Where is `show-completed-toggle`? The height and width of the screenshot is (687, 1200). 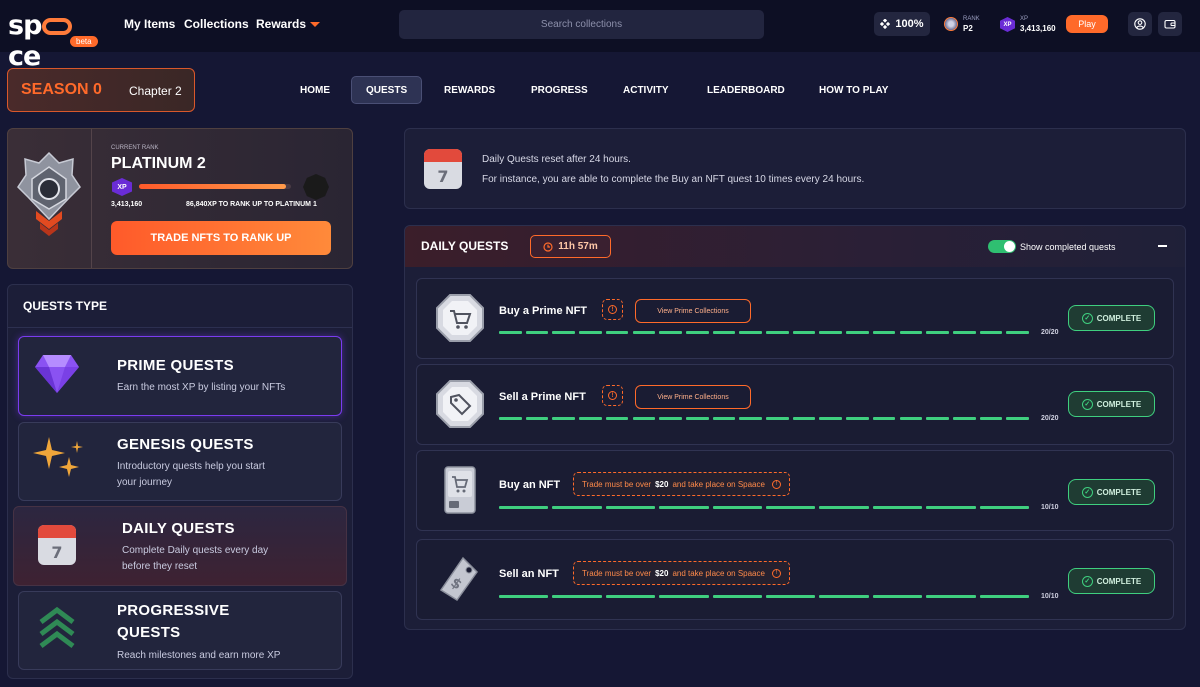
show-completed-toggle is located at coordinates (1002, 246).